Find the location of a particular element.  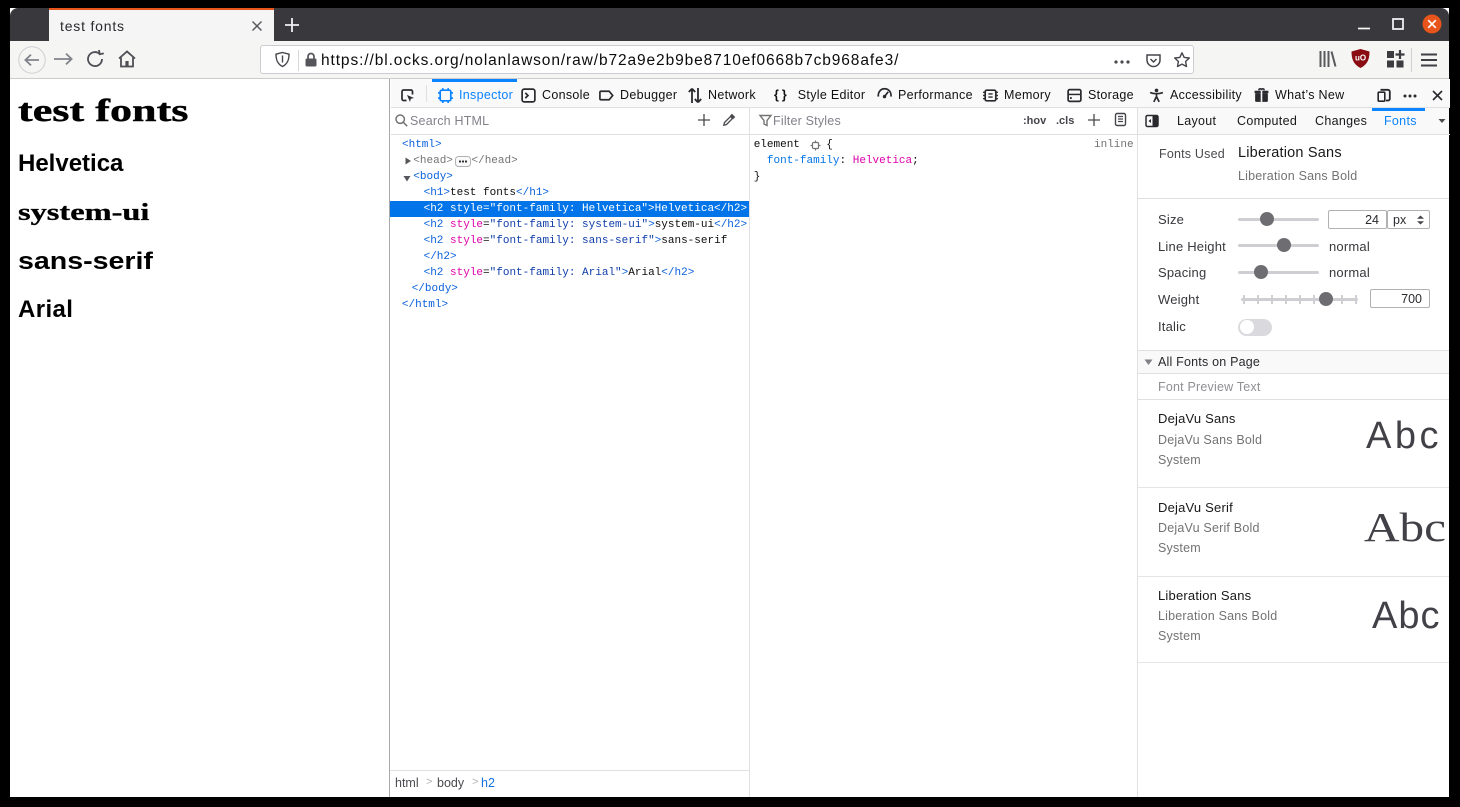

svg-text: uO is located at coordinates (1360, 58).